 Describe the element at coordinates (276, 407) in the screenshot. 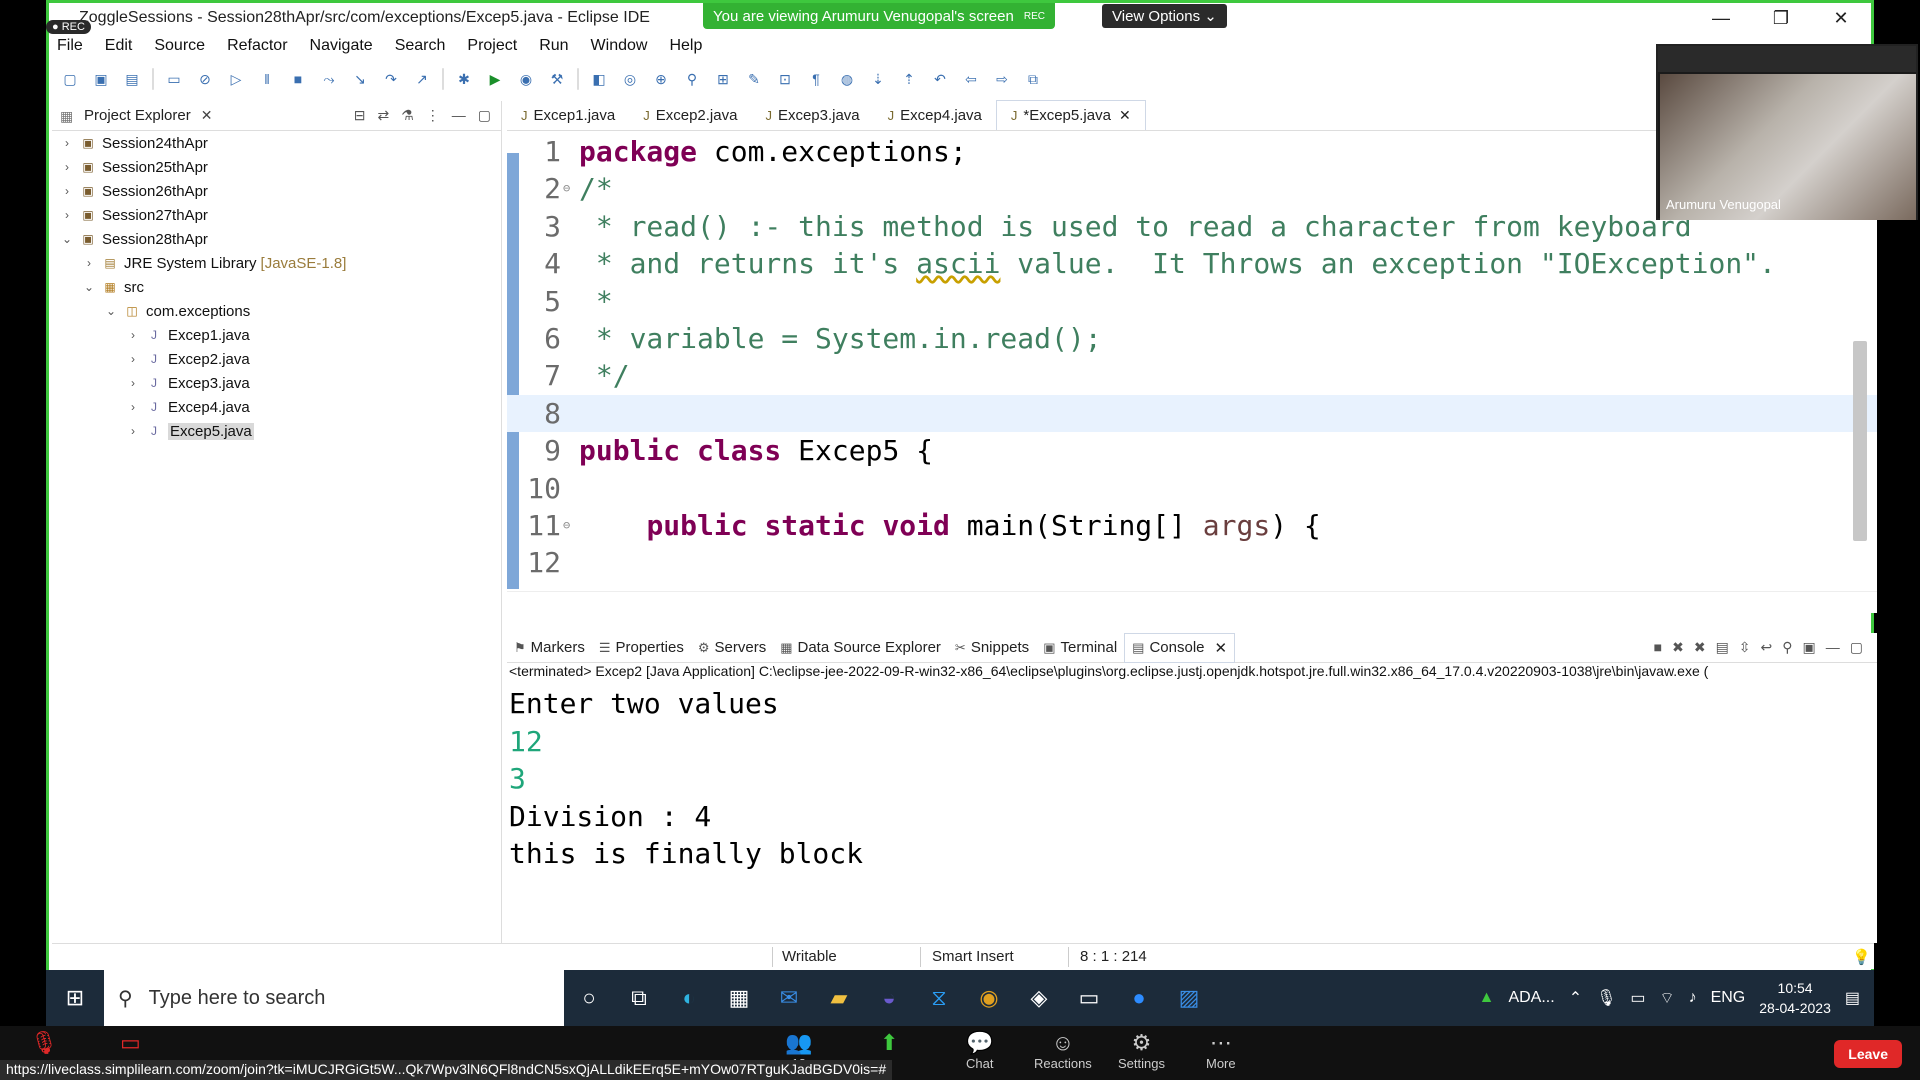

I see `tree-item: › J Excep4.java` at that location.